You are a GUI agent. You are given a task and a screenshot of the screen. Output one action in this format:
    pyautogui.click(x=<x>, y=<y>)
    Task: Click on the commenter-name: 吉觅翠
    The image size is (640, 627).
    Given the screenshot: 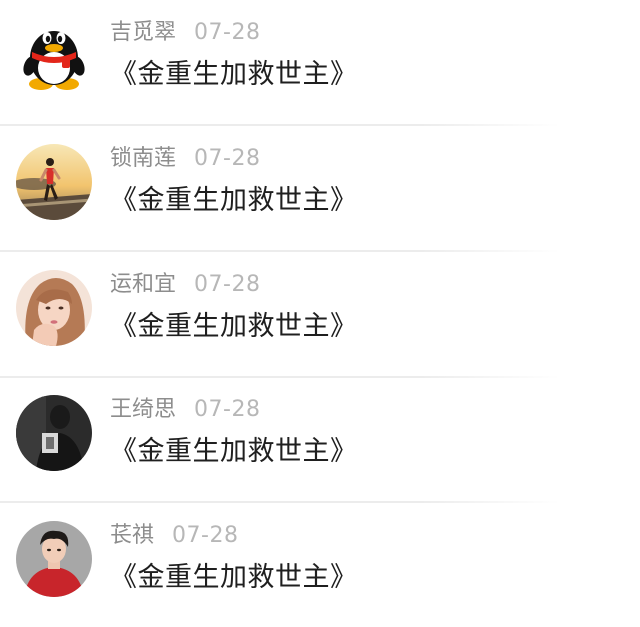 What is the action you would take?
    pyautogui.click(x=143, y=32)
    